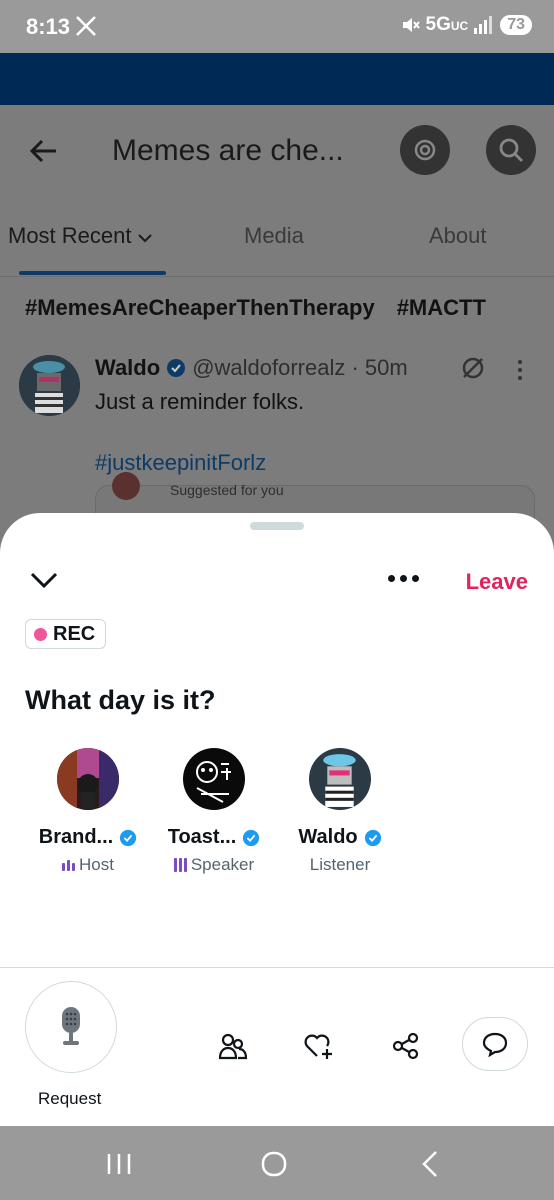  I want to click on tweet-text: Just a reminder folks., so click(200, 401).